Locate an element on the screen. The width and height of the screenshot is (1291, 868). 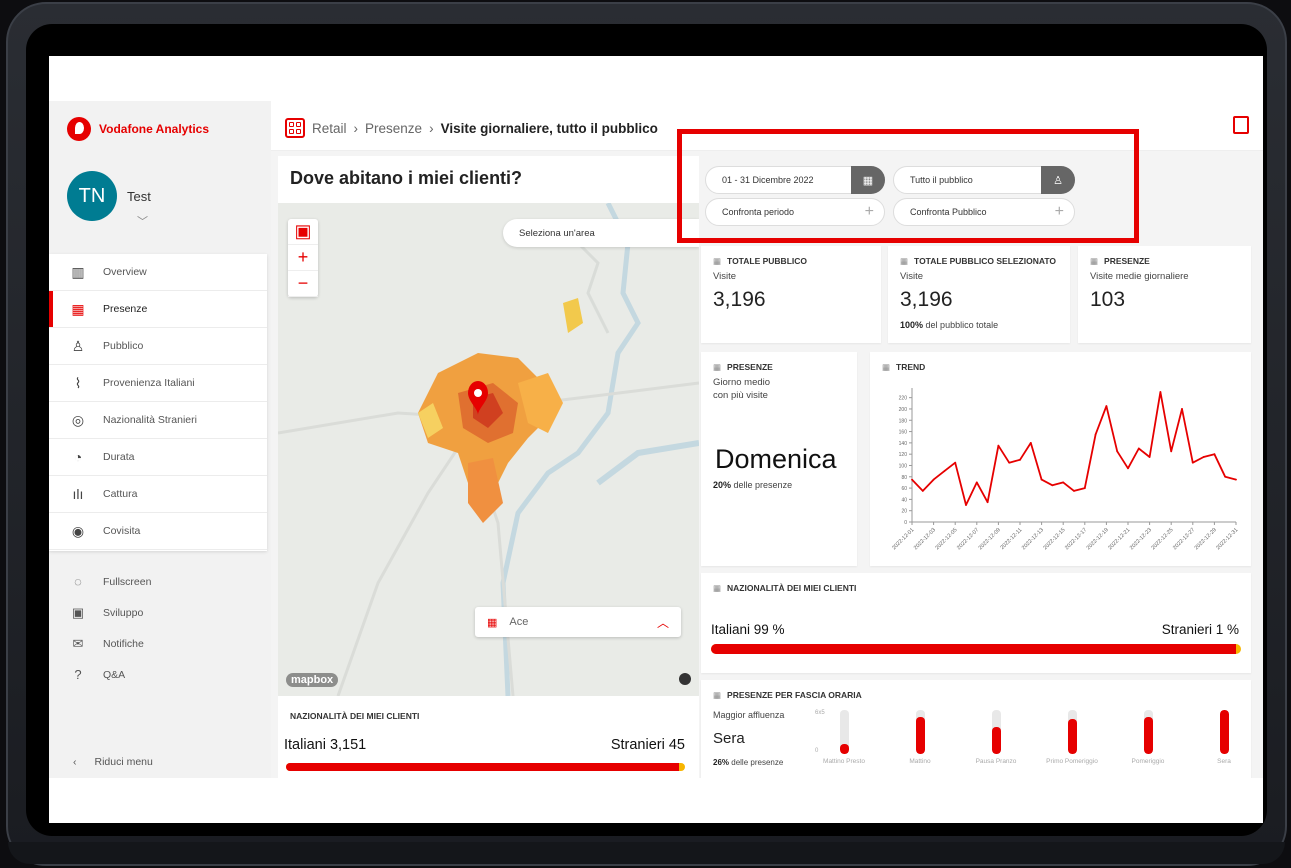
card-value: 103 is located at coordinates (1108, 299).